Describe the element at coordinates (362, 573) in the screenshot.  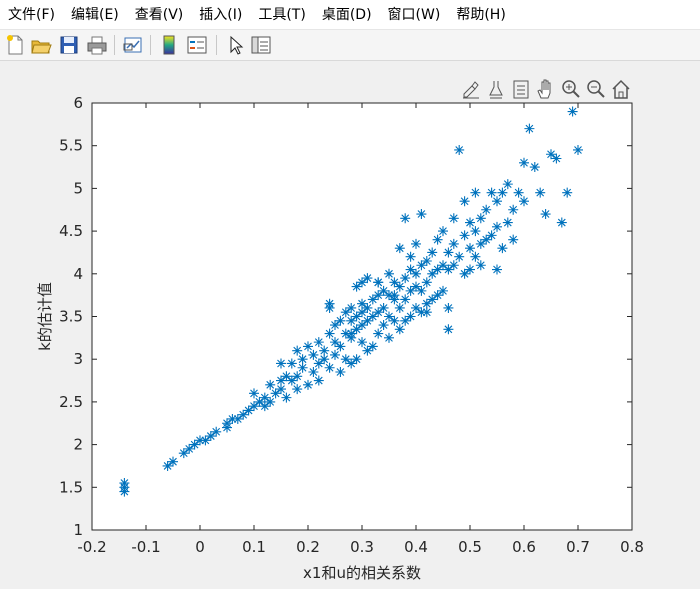
I see `x-axis-label: x1和u的相关系数` at that location.